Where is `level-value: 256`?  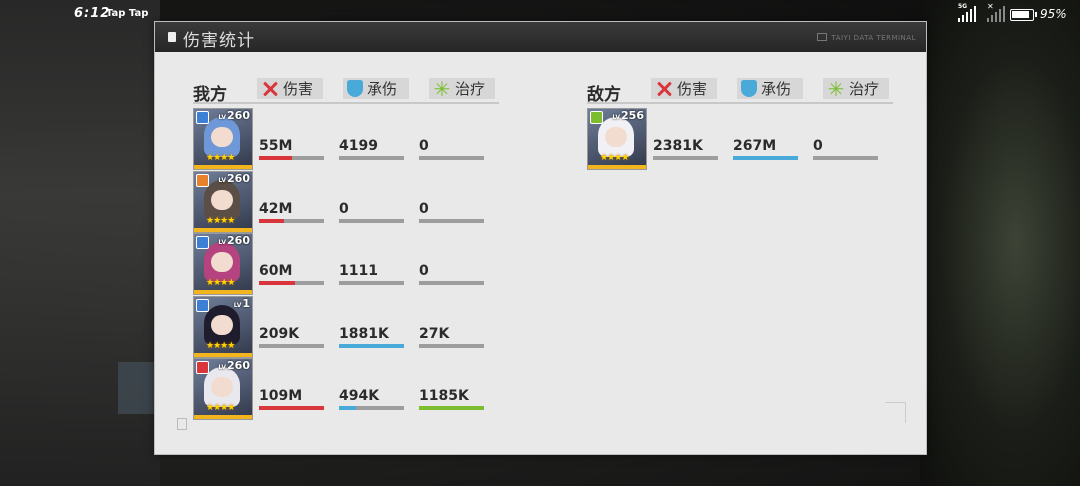
level-value: 256 is located at coordinates (632, 115).